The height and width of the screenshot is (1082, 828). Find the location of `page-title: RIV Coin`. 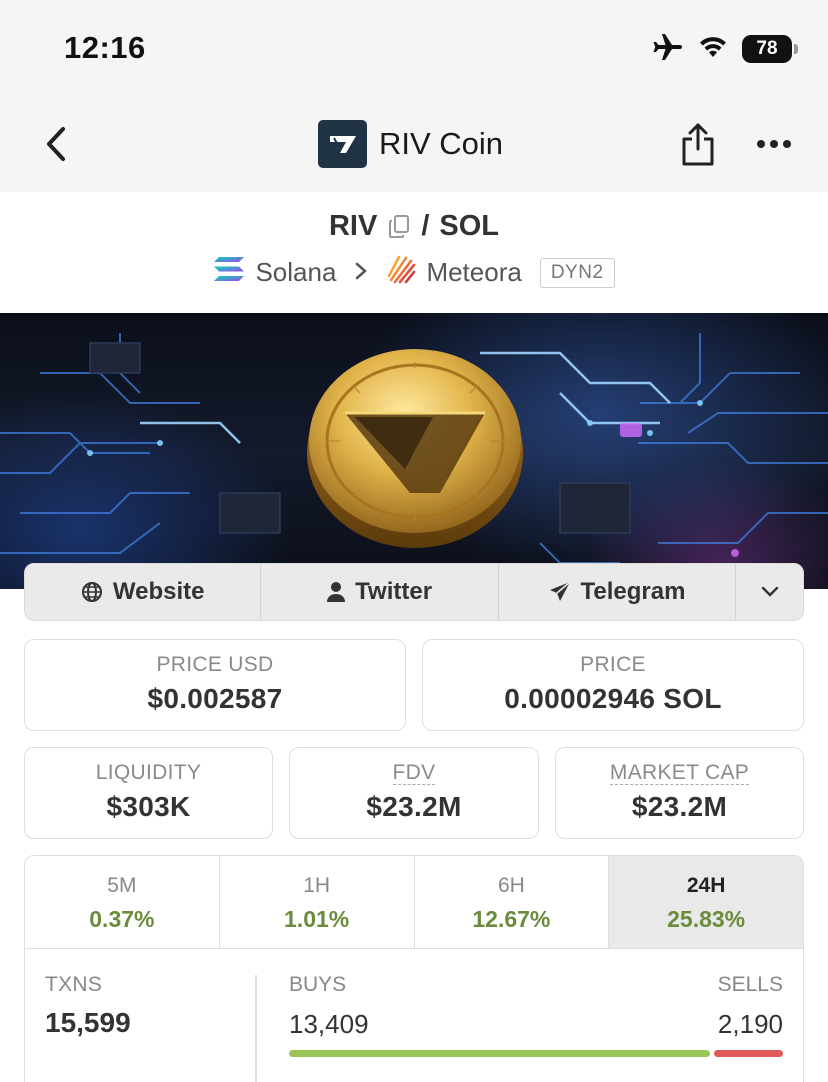

page-title: RIV Coin is located at coordinates (441, 143).